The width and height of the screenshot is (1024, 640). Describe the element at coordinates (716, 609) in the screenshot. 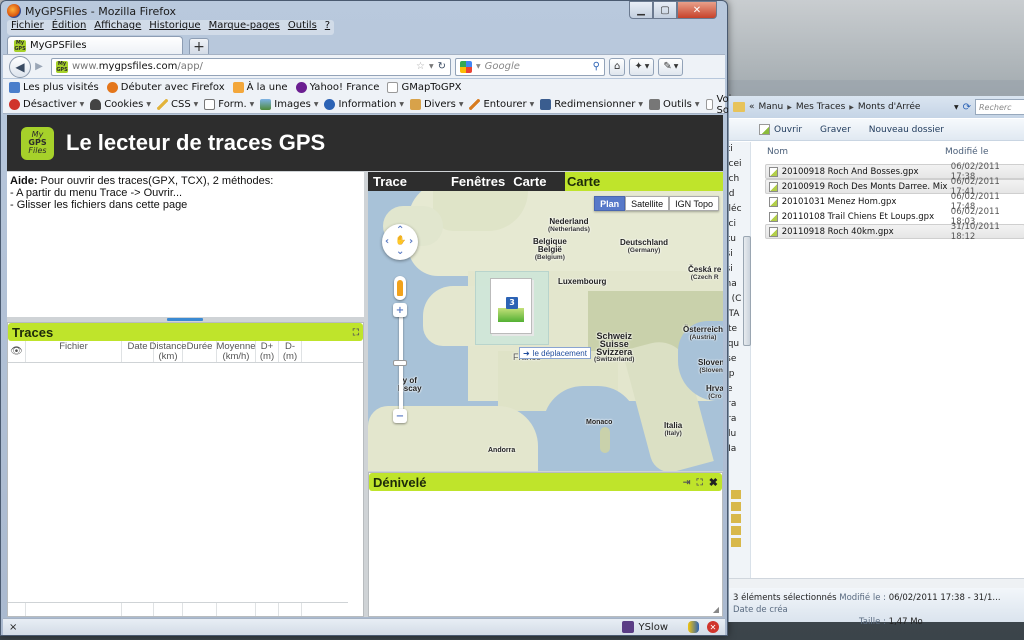

I see `resize-grip-icon: ◢` at that location.